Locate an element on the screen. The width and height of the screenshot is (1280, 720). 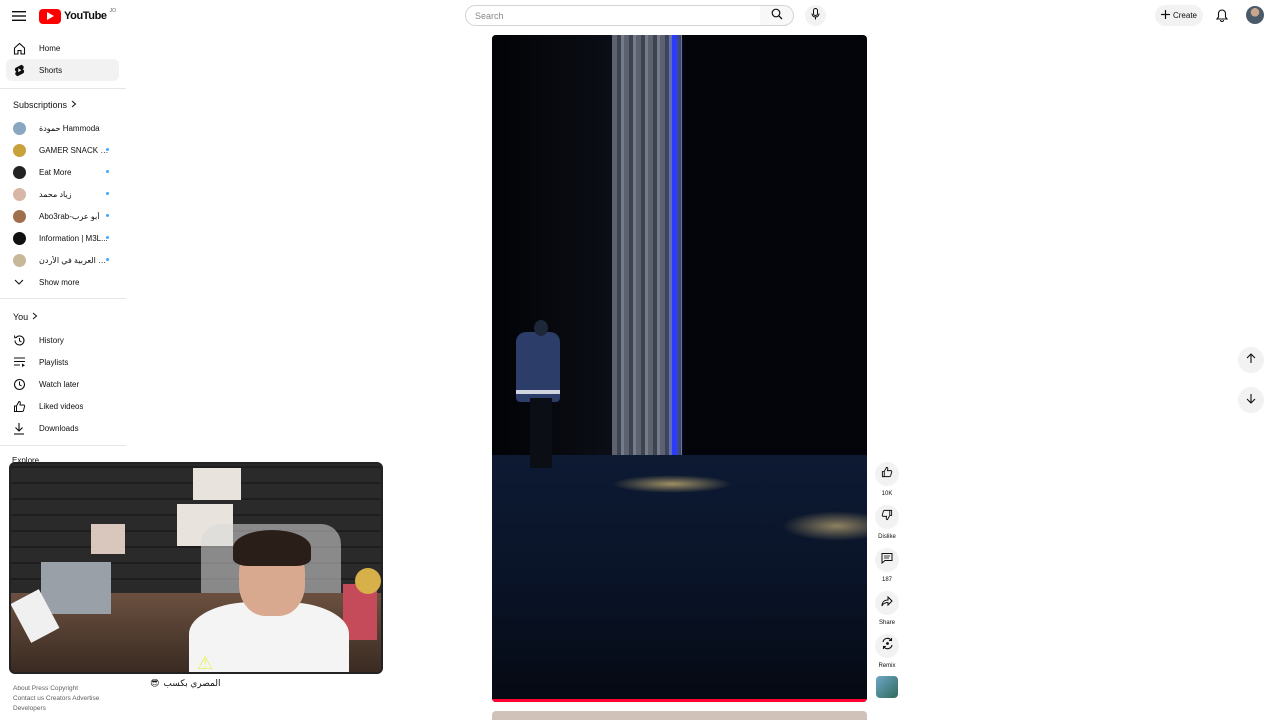
account-avatar is located at coordinates (1255, 15).